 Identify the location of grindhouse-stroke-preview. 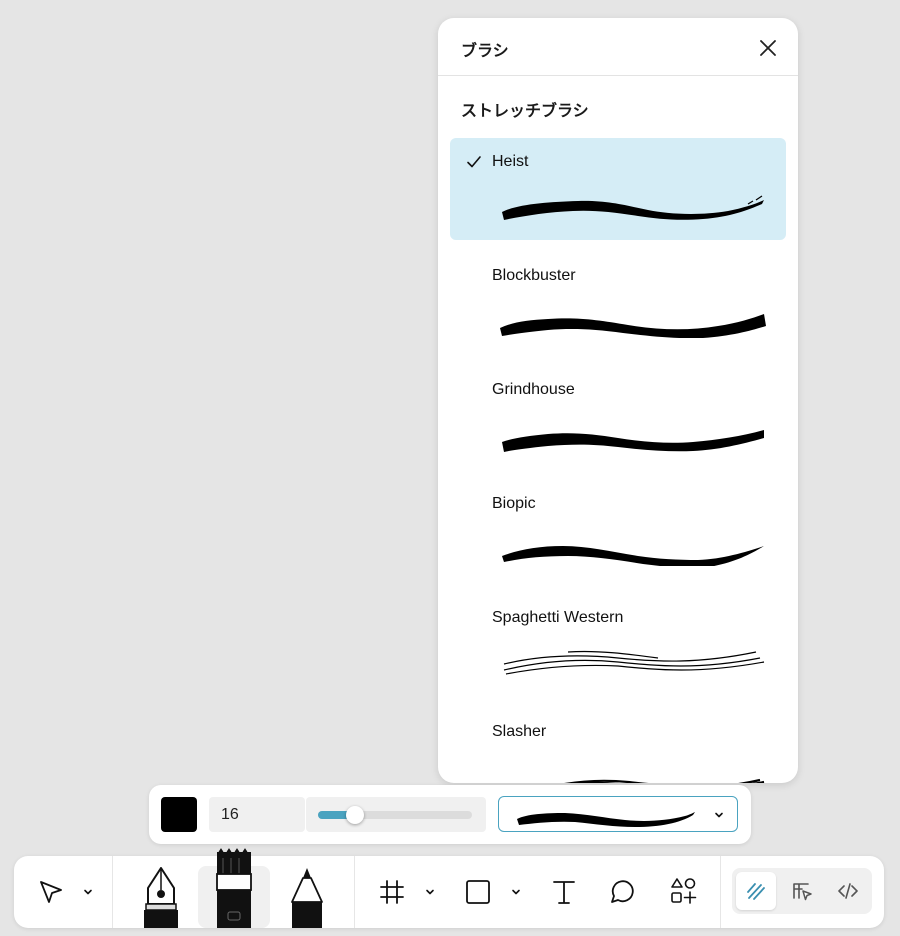
(633, 441).